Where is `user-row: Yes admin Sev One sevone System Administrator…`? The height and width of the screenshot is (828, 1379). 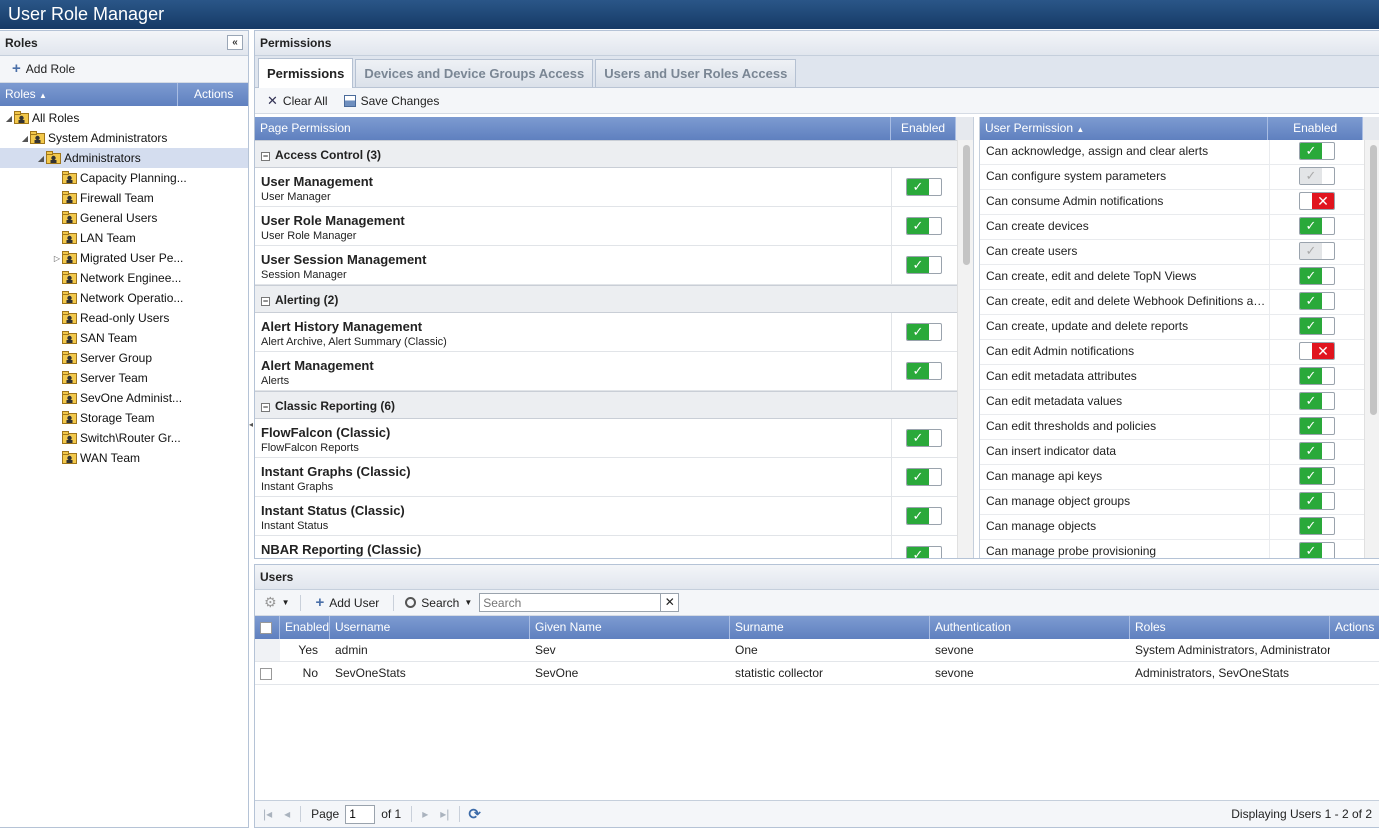
user-row: Yes admin Sev One sevone System Administrator… is located at coordinates (817, 650).